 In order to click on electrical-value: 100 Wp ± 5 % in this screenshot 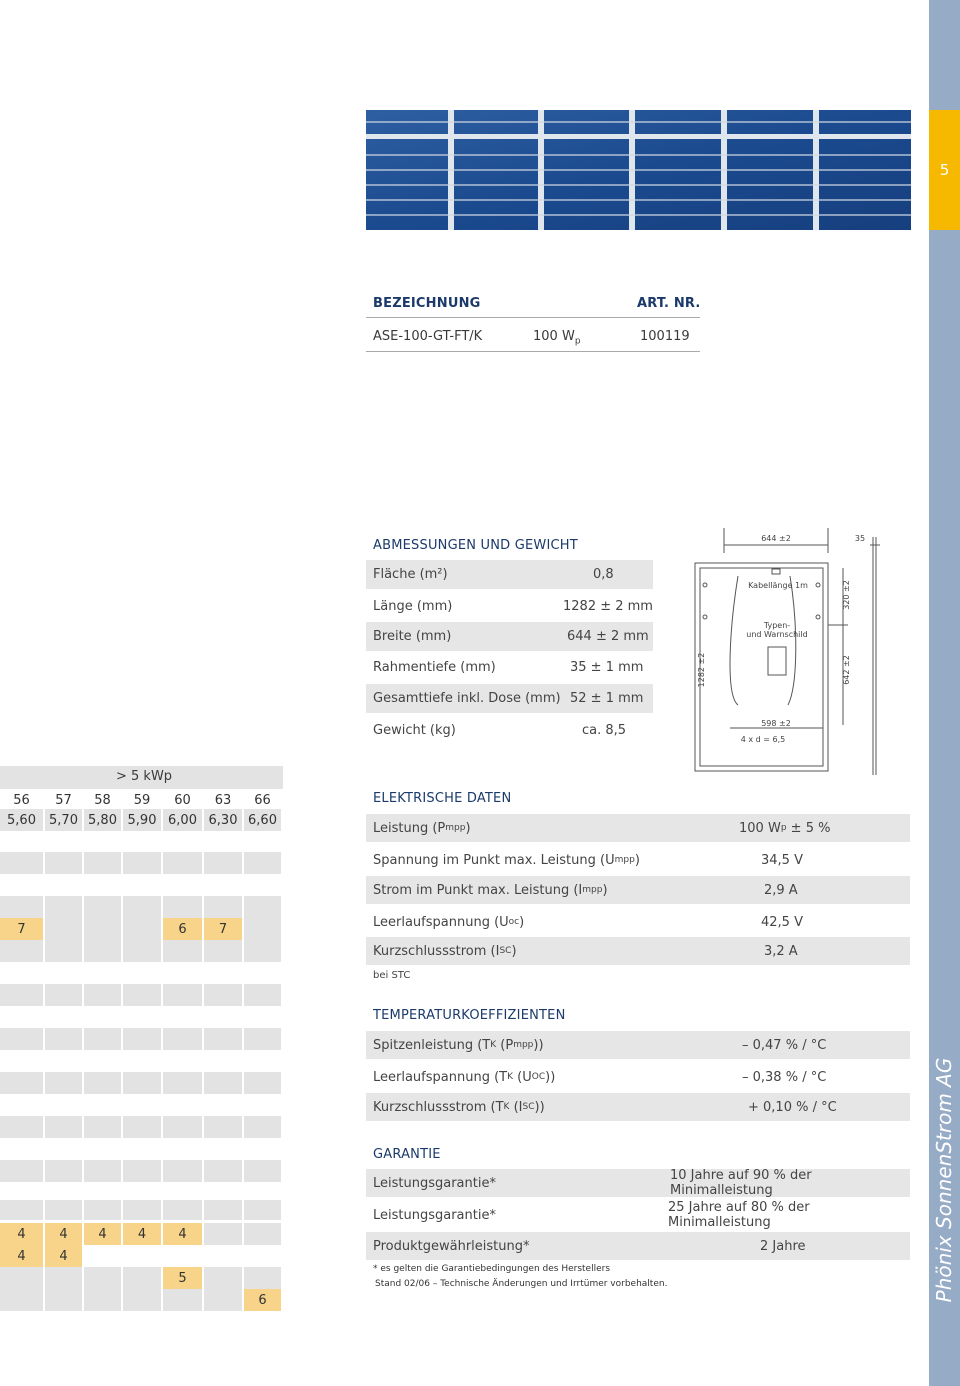, I will do `click(785, 828)`.